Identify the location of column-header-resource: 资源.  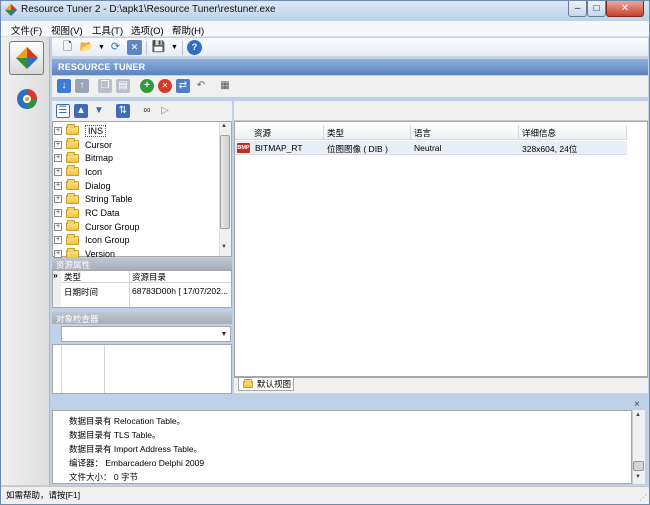
(262, 133).